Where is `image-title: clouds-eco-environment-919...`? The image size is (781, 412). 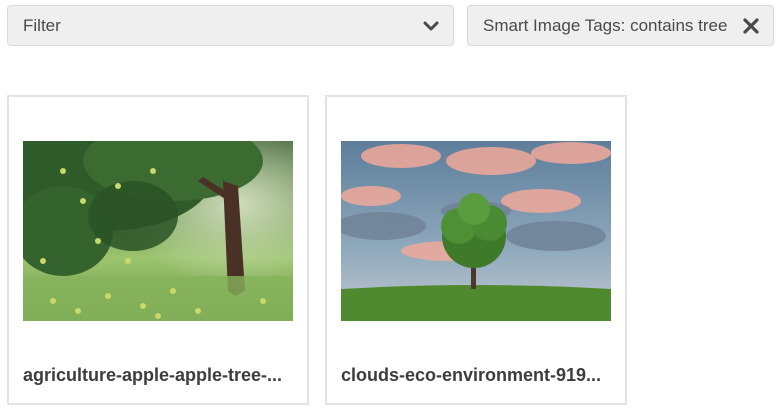 image-title: clouds-eco-environment-919... is located at coordinates (477, 375).